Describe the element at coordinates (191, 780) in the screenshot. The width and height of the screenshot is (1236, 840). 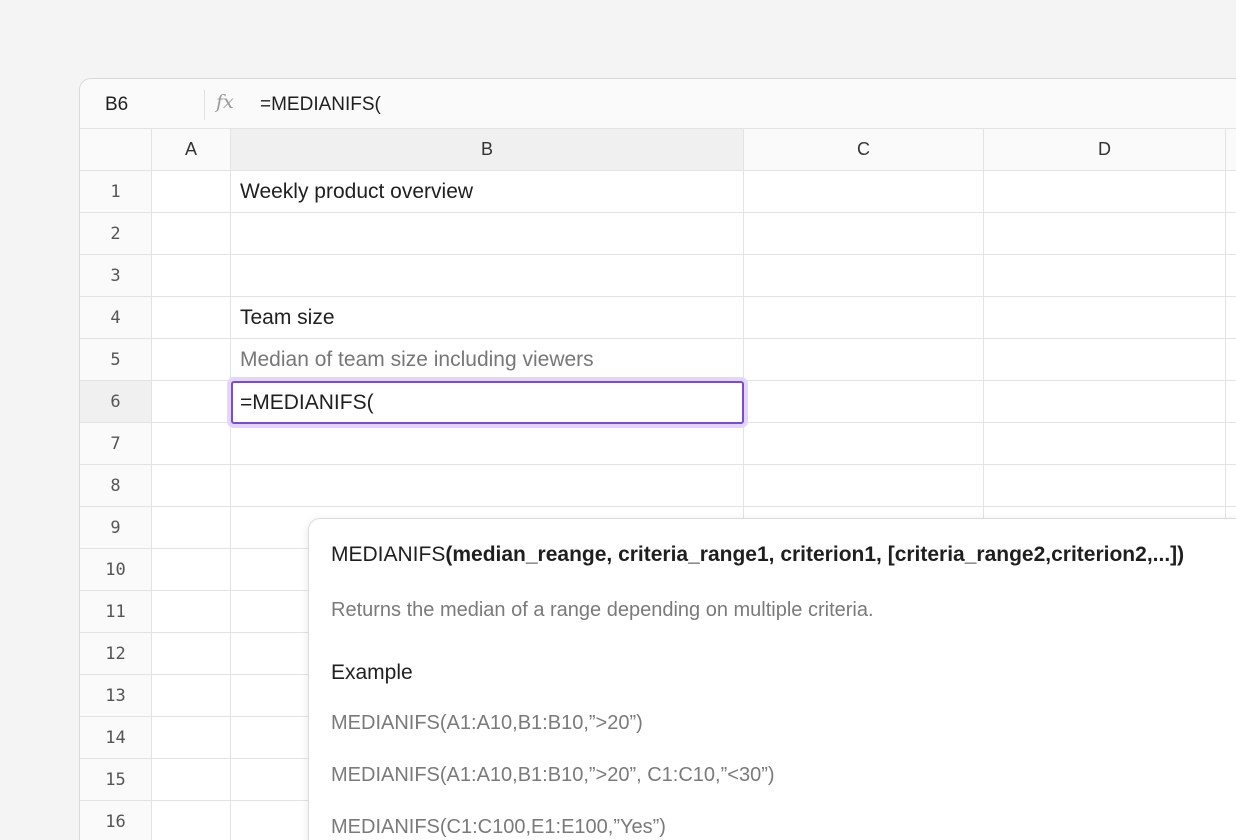
I see `cell-a15` at that location.